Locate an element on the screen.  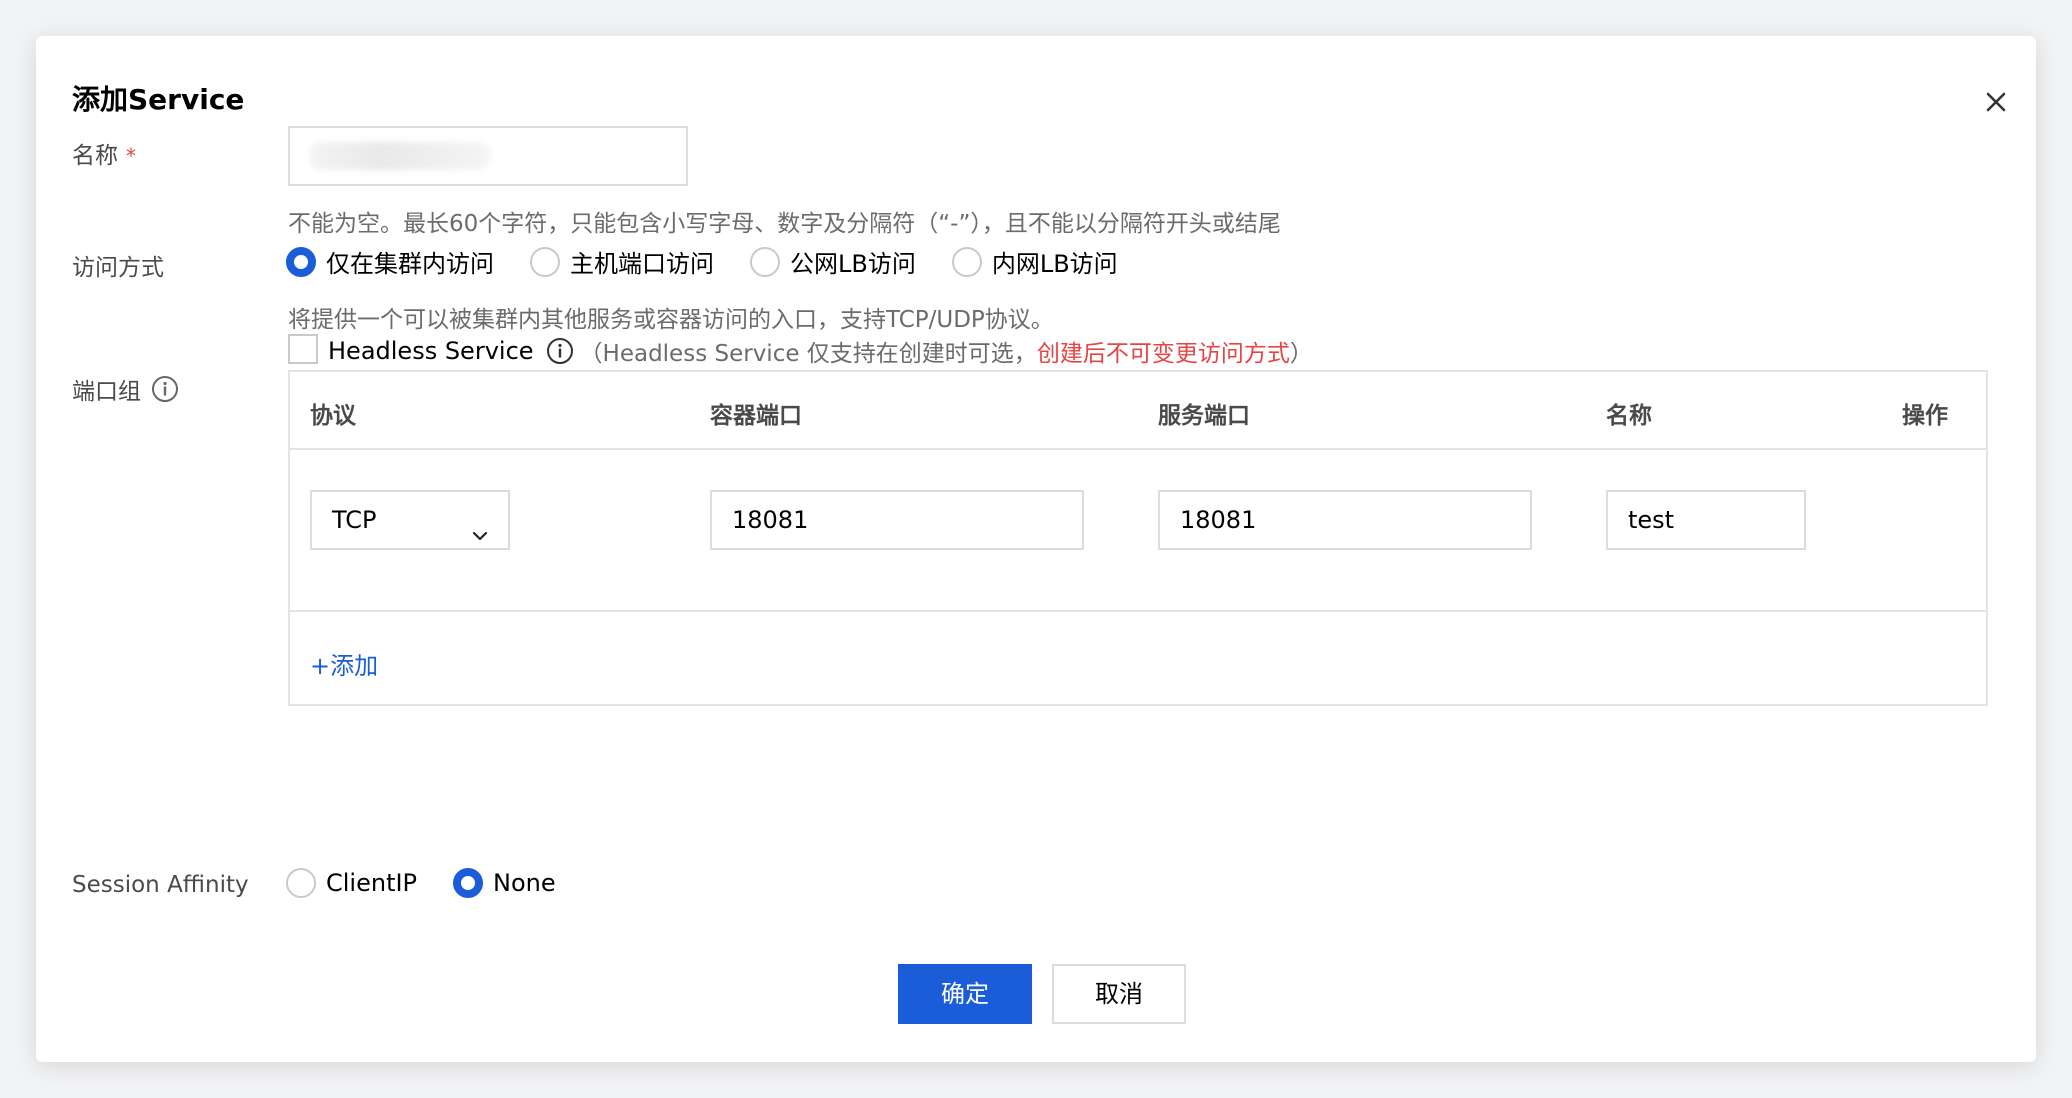
access-mode-radio-group: 仅在集群内访问 主机端口访问 公网LB访问 内网LB访问 is located at coordinates (720, 261).